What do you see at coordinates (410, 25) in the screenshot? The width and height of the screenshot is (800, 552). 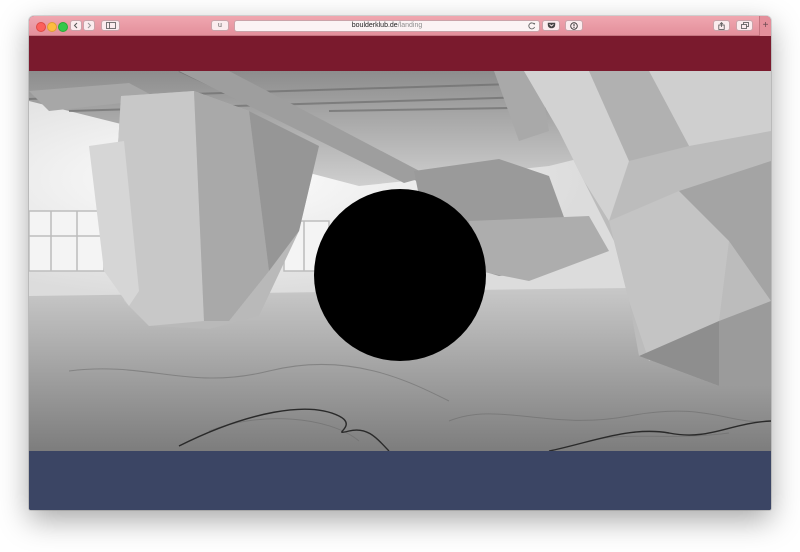 I see `url-path: /landing` at bounding box center [410, 25].